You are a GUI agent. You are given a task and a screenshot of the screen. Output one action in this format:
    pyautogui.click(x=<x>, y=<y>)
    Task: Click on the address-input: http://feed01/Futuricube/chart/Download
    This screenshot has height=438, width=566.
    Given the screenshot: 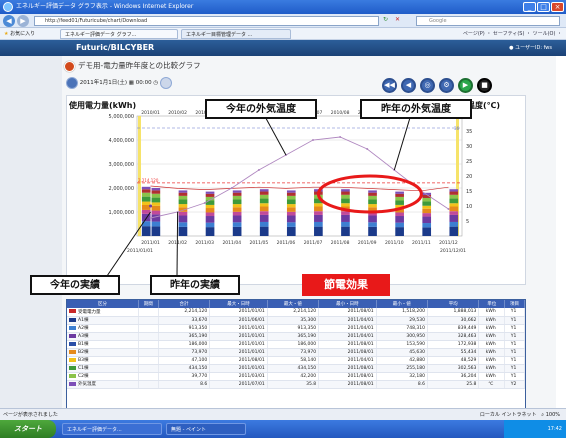 What is the action you would take?
    pyautogui.click(x=206, y=21)
    